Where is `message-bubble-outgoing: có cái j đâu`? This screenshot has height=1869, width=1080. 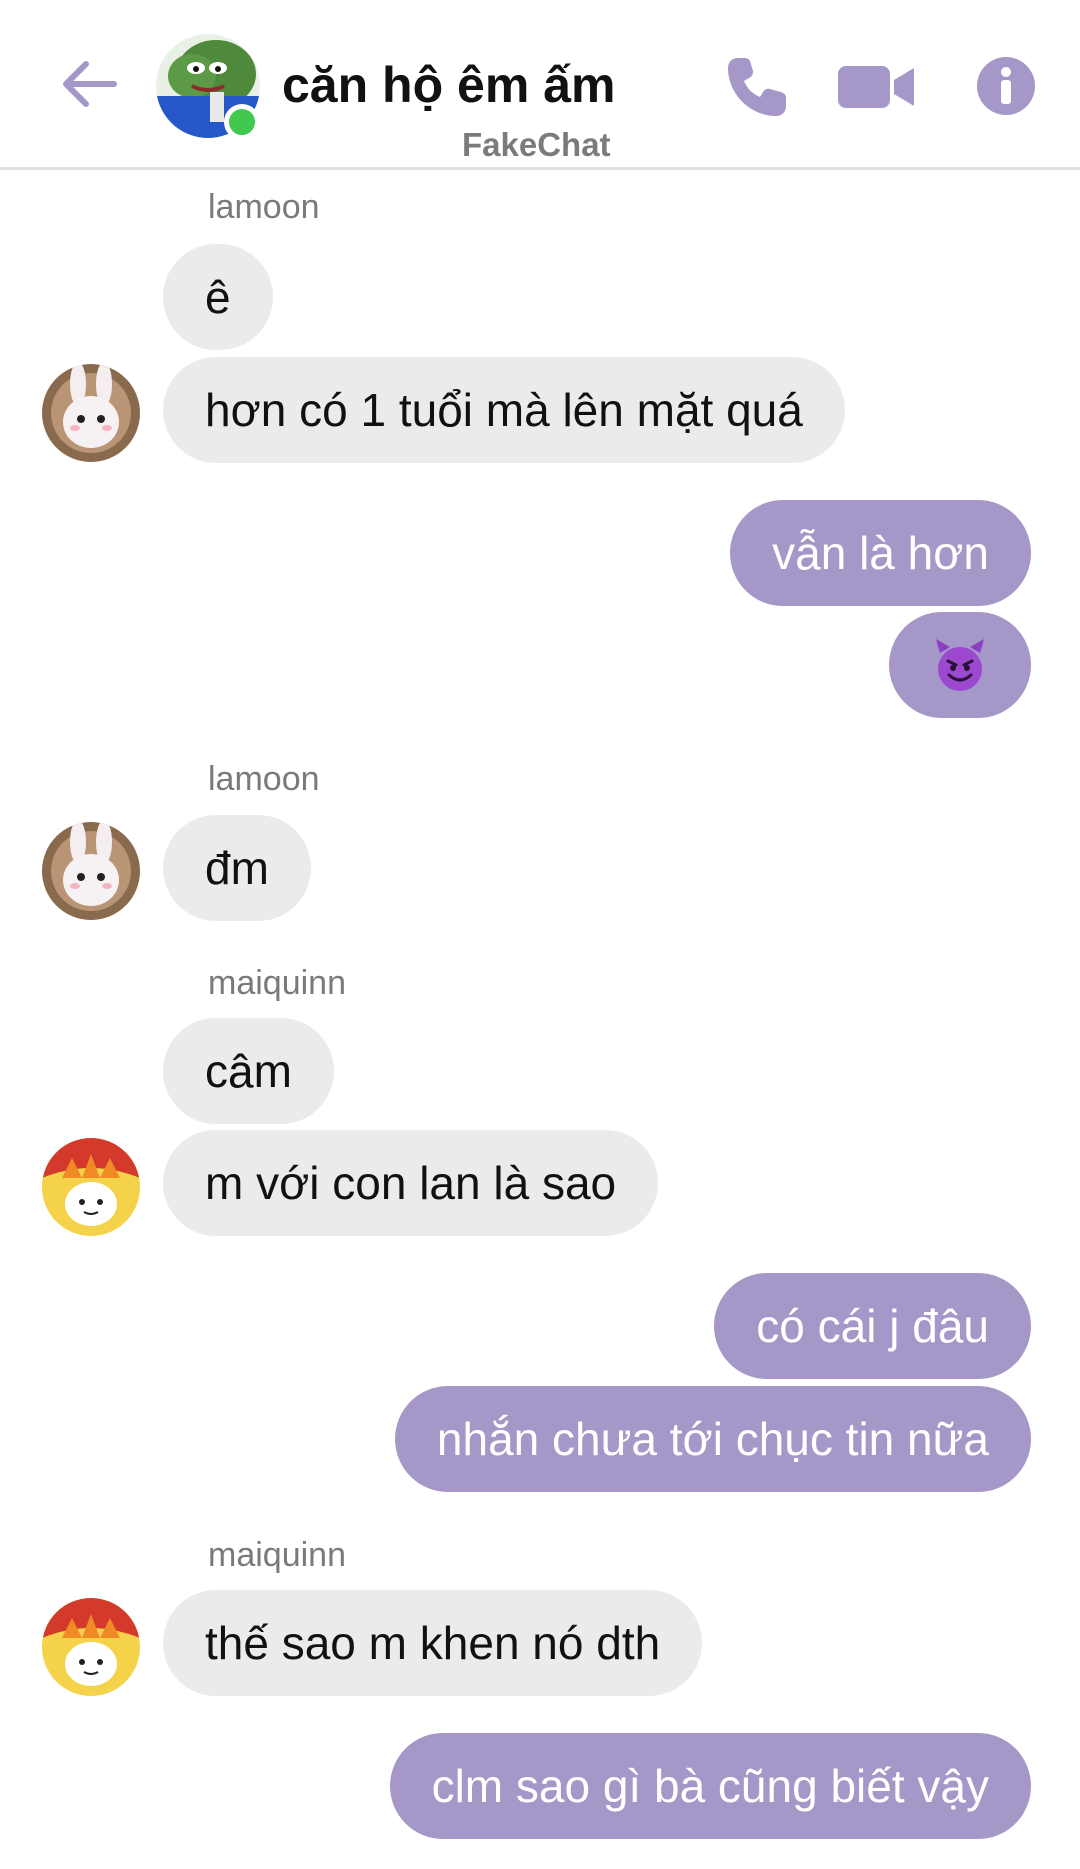
message-bubble-outgoing: có cái j đâu is located at coordinates (872, 1326).